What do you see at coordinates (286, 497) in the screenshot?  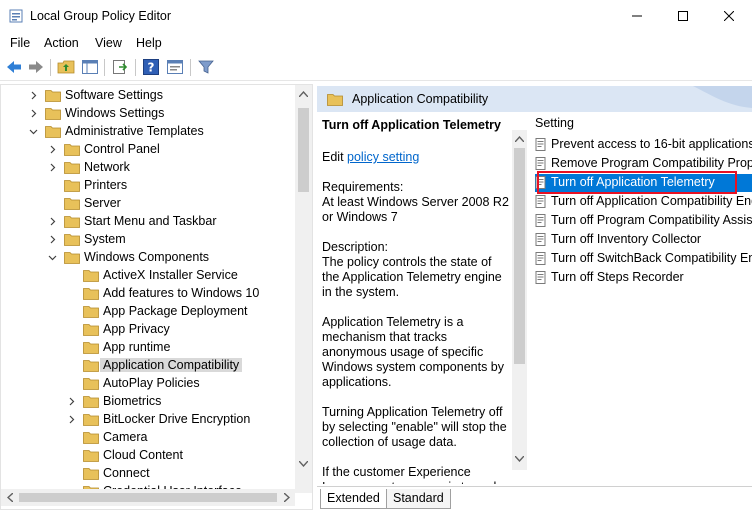 I see `scroll-right-arrow-icon` at bounding box center [286, 497].